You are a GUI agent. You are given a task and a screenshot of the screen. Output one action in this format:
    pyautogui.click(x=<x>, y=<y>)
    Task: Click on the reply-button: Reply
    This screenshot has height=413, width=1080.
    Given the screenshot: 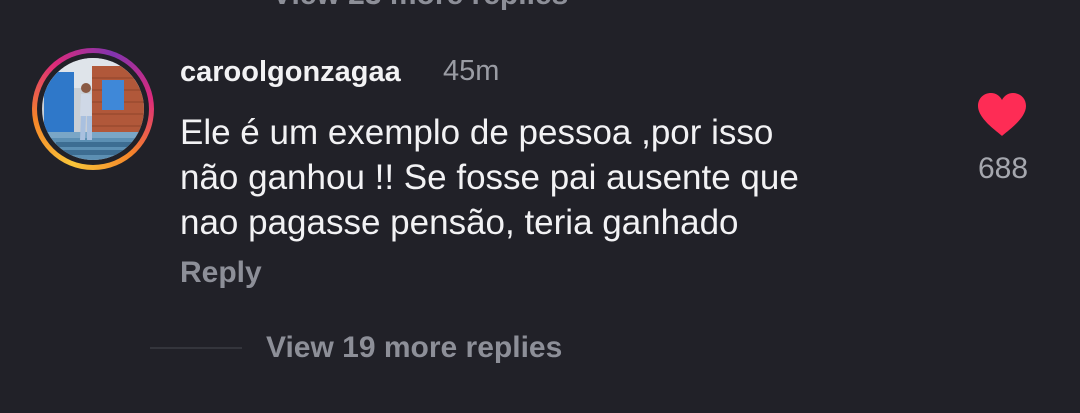 What is the action you would take?
    pyautogui.click(x=221, y=273)
    